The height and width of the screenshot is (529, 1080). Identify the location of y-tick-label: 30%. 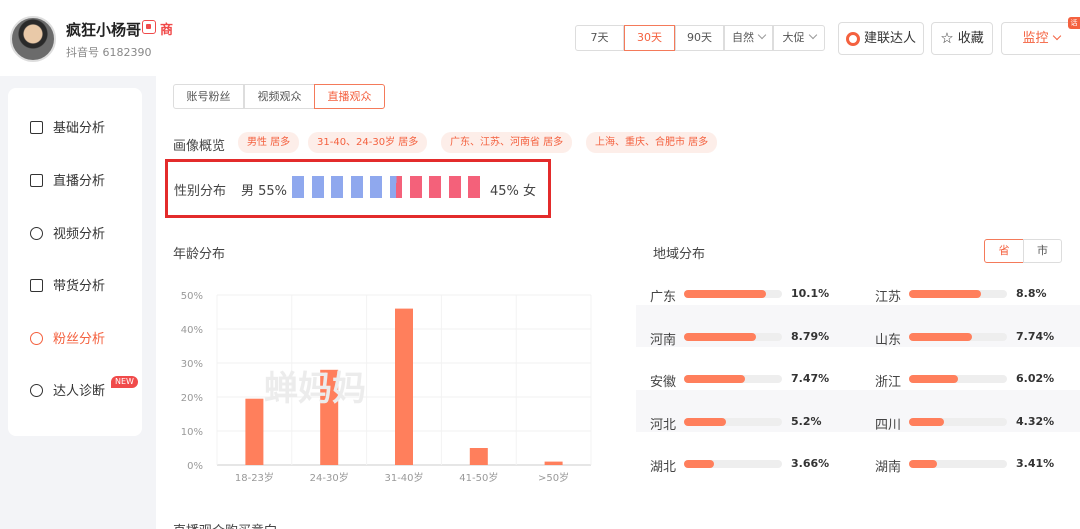
(192, 364).